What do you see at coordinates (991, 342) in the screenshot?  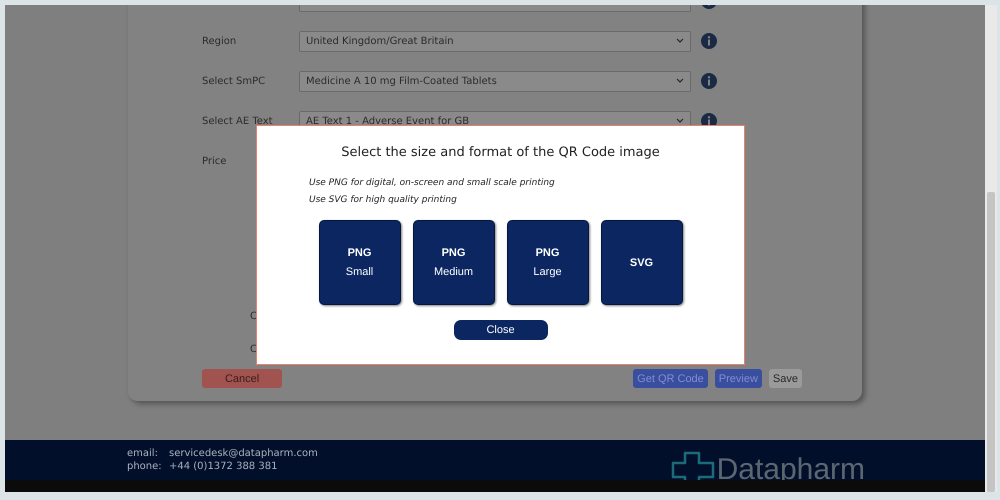 I see `scrollbar-thumb` at bounding box center [991, 342].